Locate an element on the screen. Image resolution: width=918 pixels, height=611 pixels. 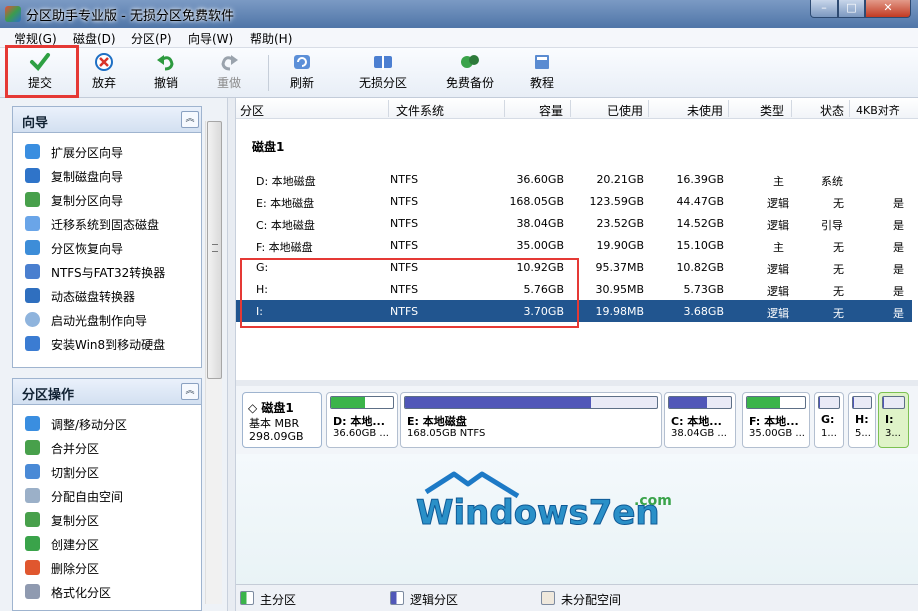
undo-button: 撤销 is located at coordinates (166, 72).